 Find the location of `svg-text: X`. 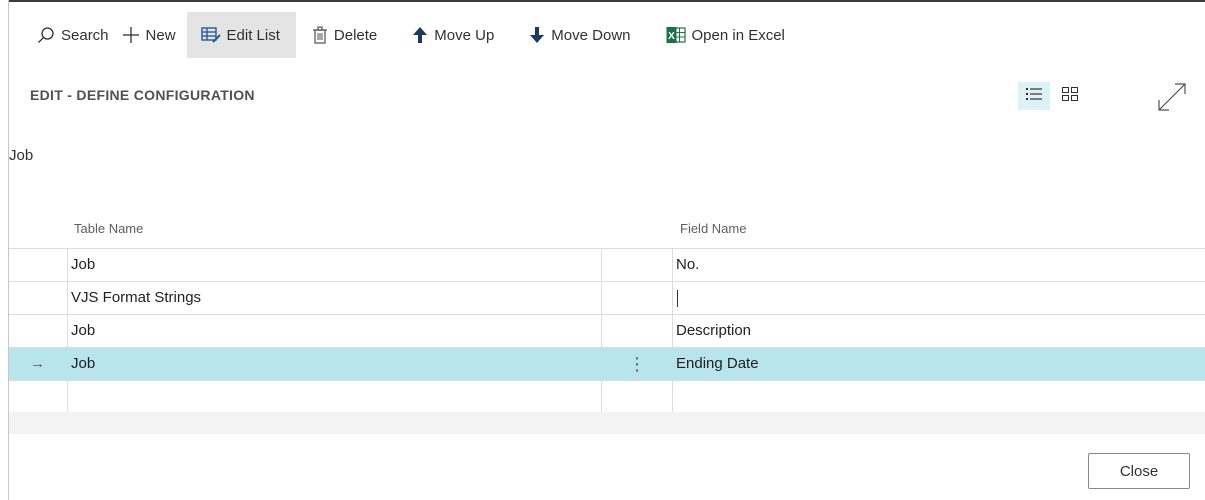

svg-text: X is located at coordinates (671, 36).